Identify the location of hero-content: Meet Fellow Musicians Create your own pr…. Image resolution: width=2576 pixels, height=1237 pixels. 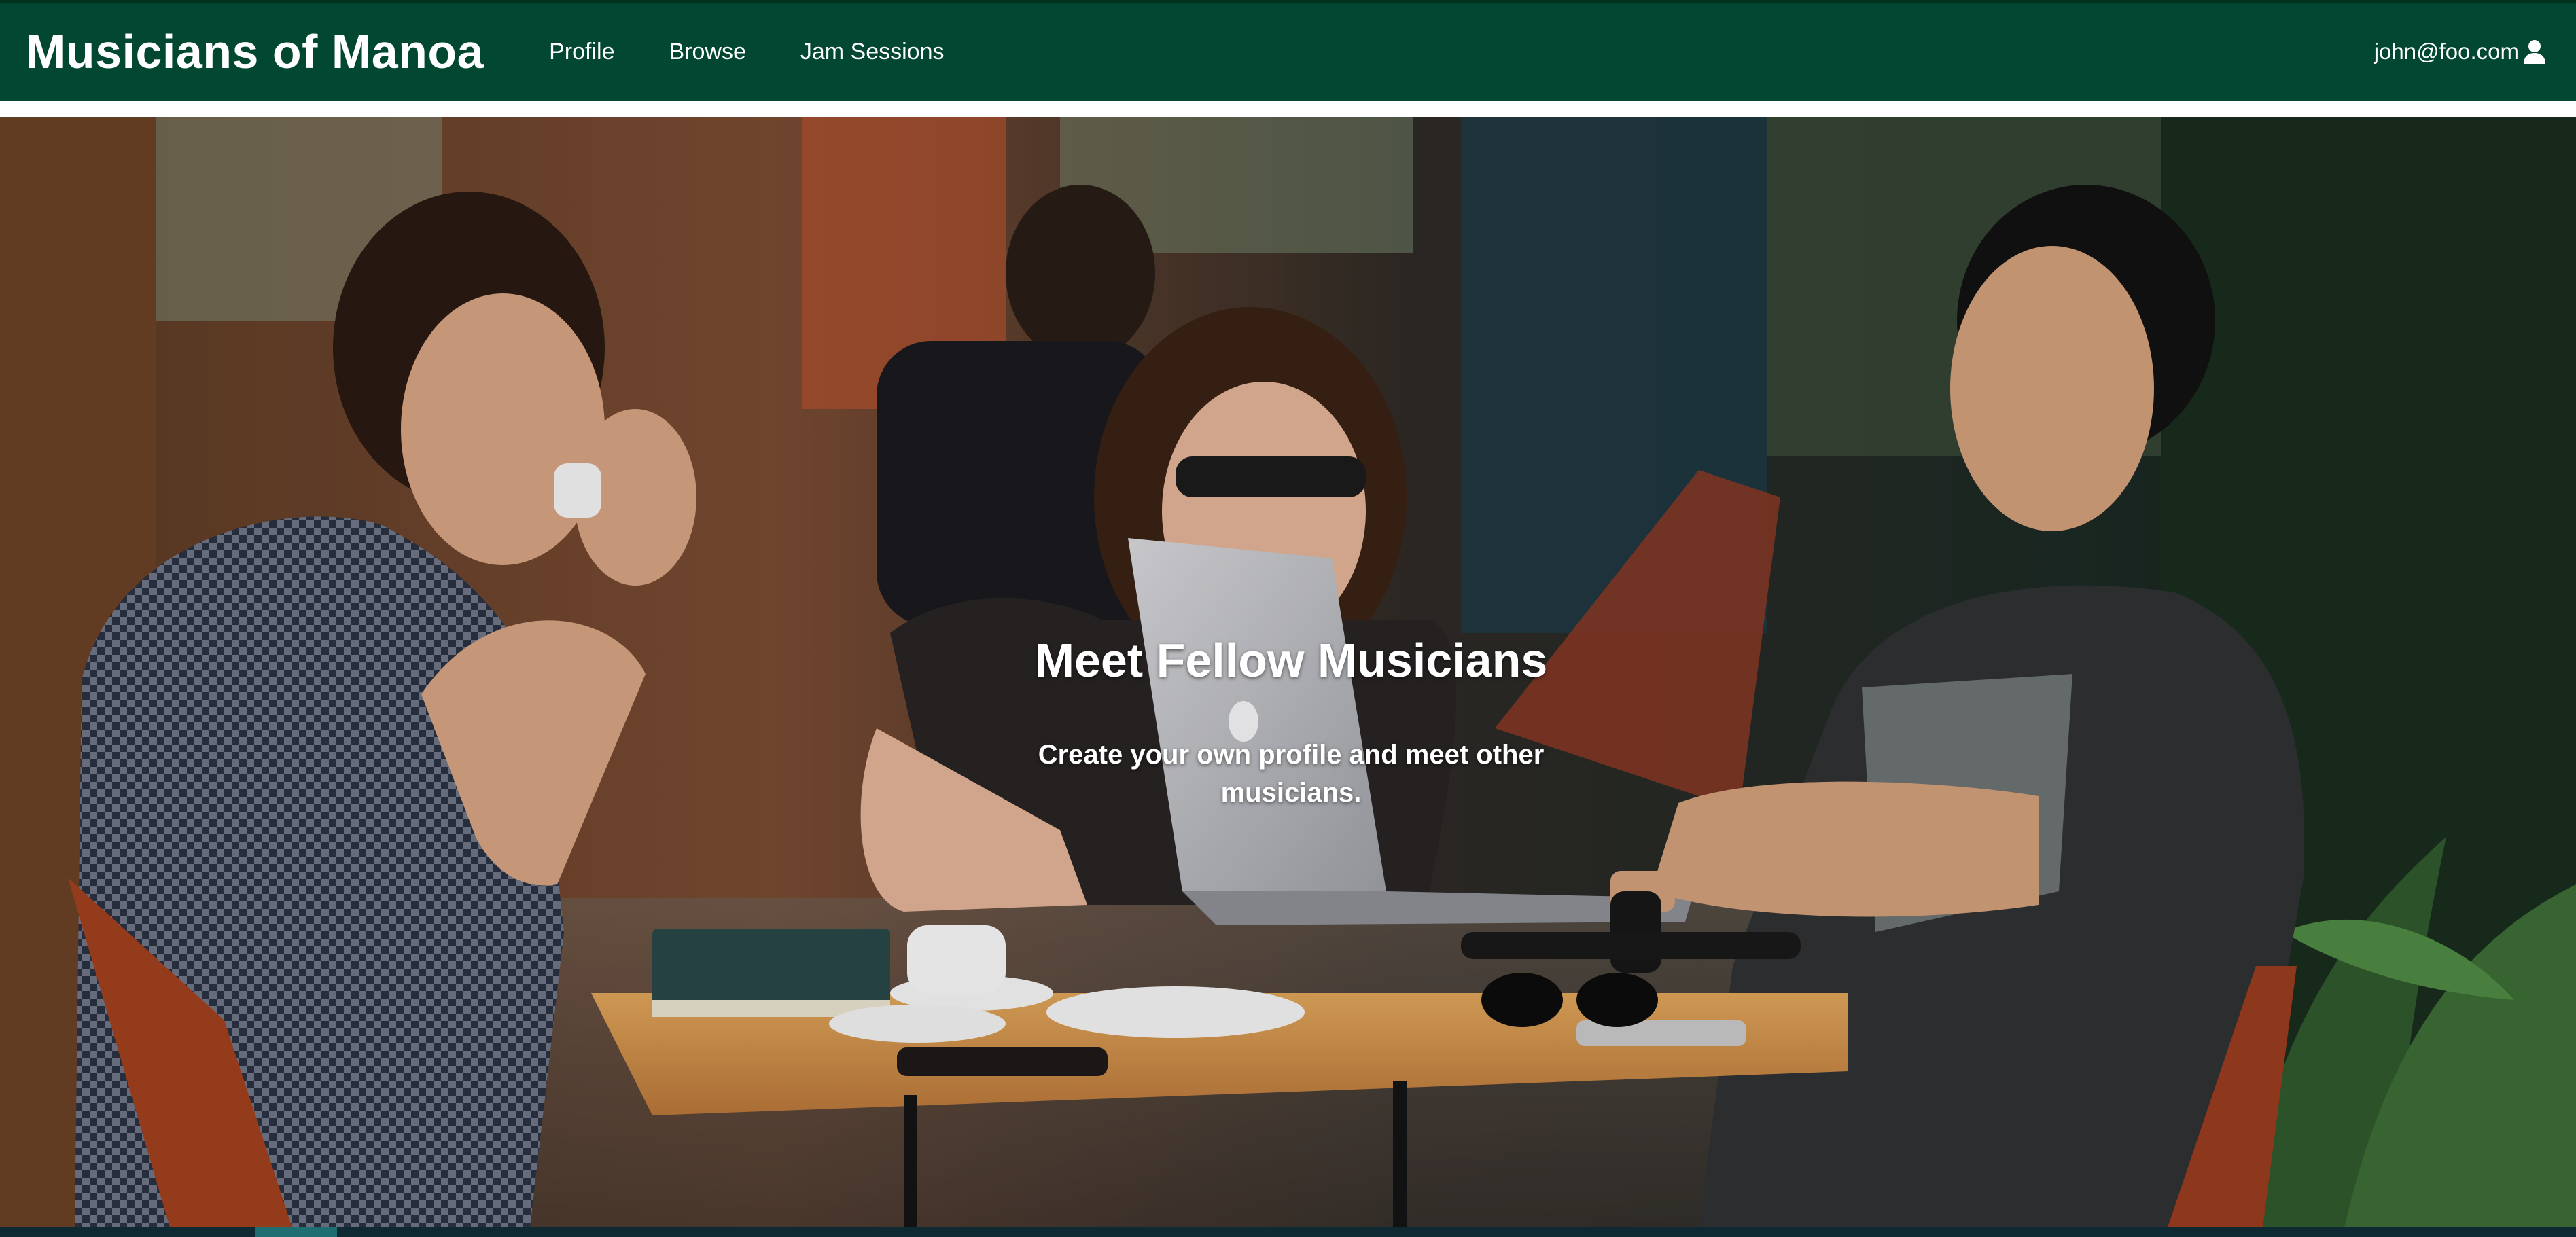
(1291, 722).